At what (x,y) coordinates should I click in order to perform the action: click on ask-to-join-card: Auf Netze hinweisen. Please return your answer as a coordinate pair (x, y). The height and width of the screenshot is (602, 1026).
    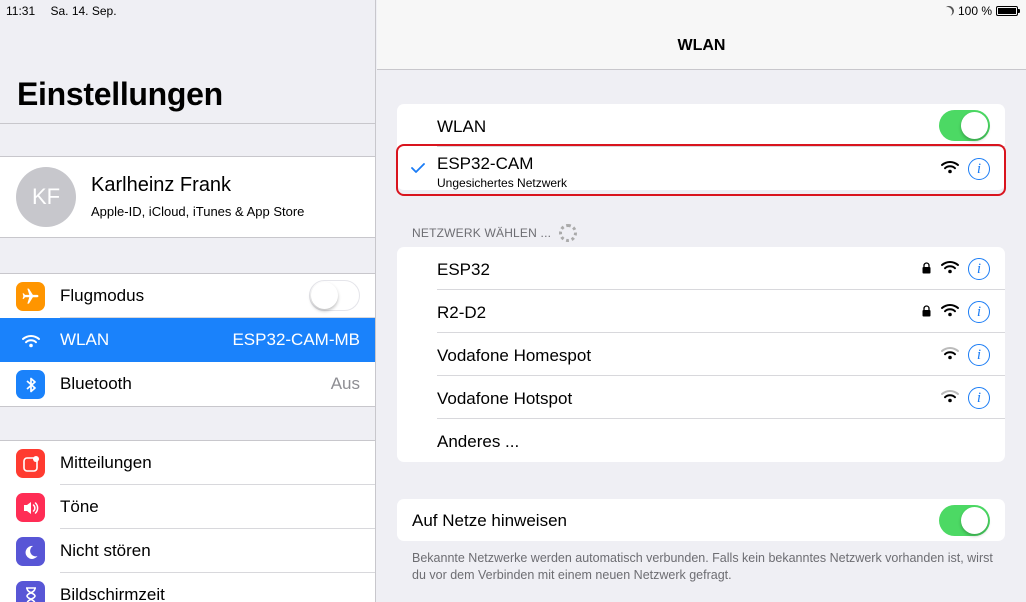
    Looking at the image, I should click on (701, 520).